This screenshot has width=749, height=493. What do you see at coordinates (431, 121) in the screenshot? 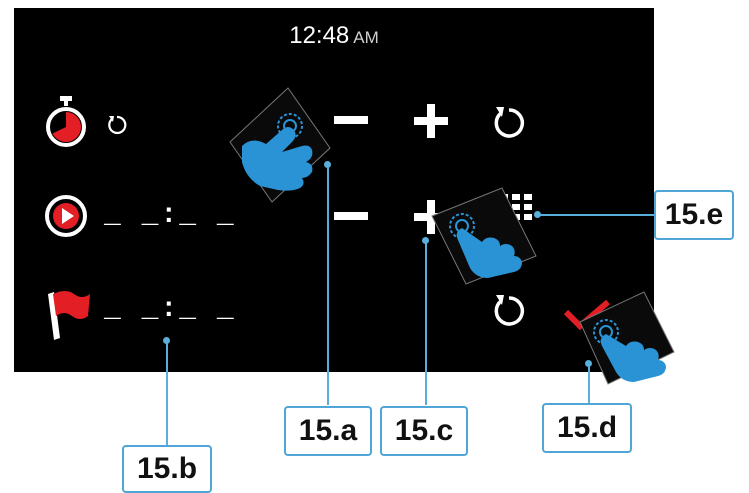
I see `plus-button` at bounding box center [431, 121].